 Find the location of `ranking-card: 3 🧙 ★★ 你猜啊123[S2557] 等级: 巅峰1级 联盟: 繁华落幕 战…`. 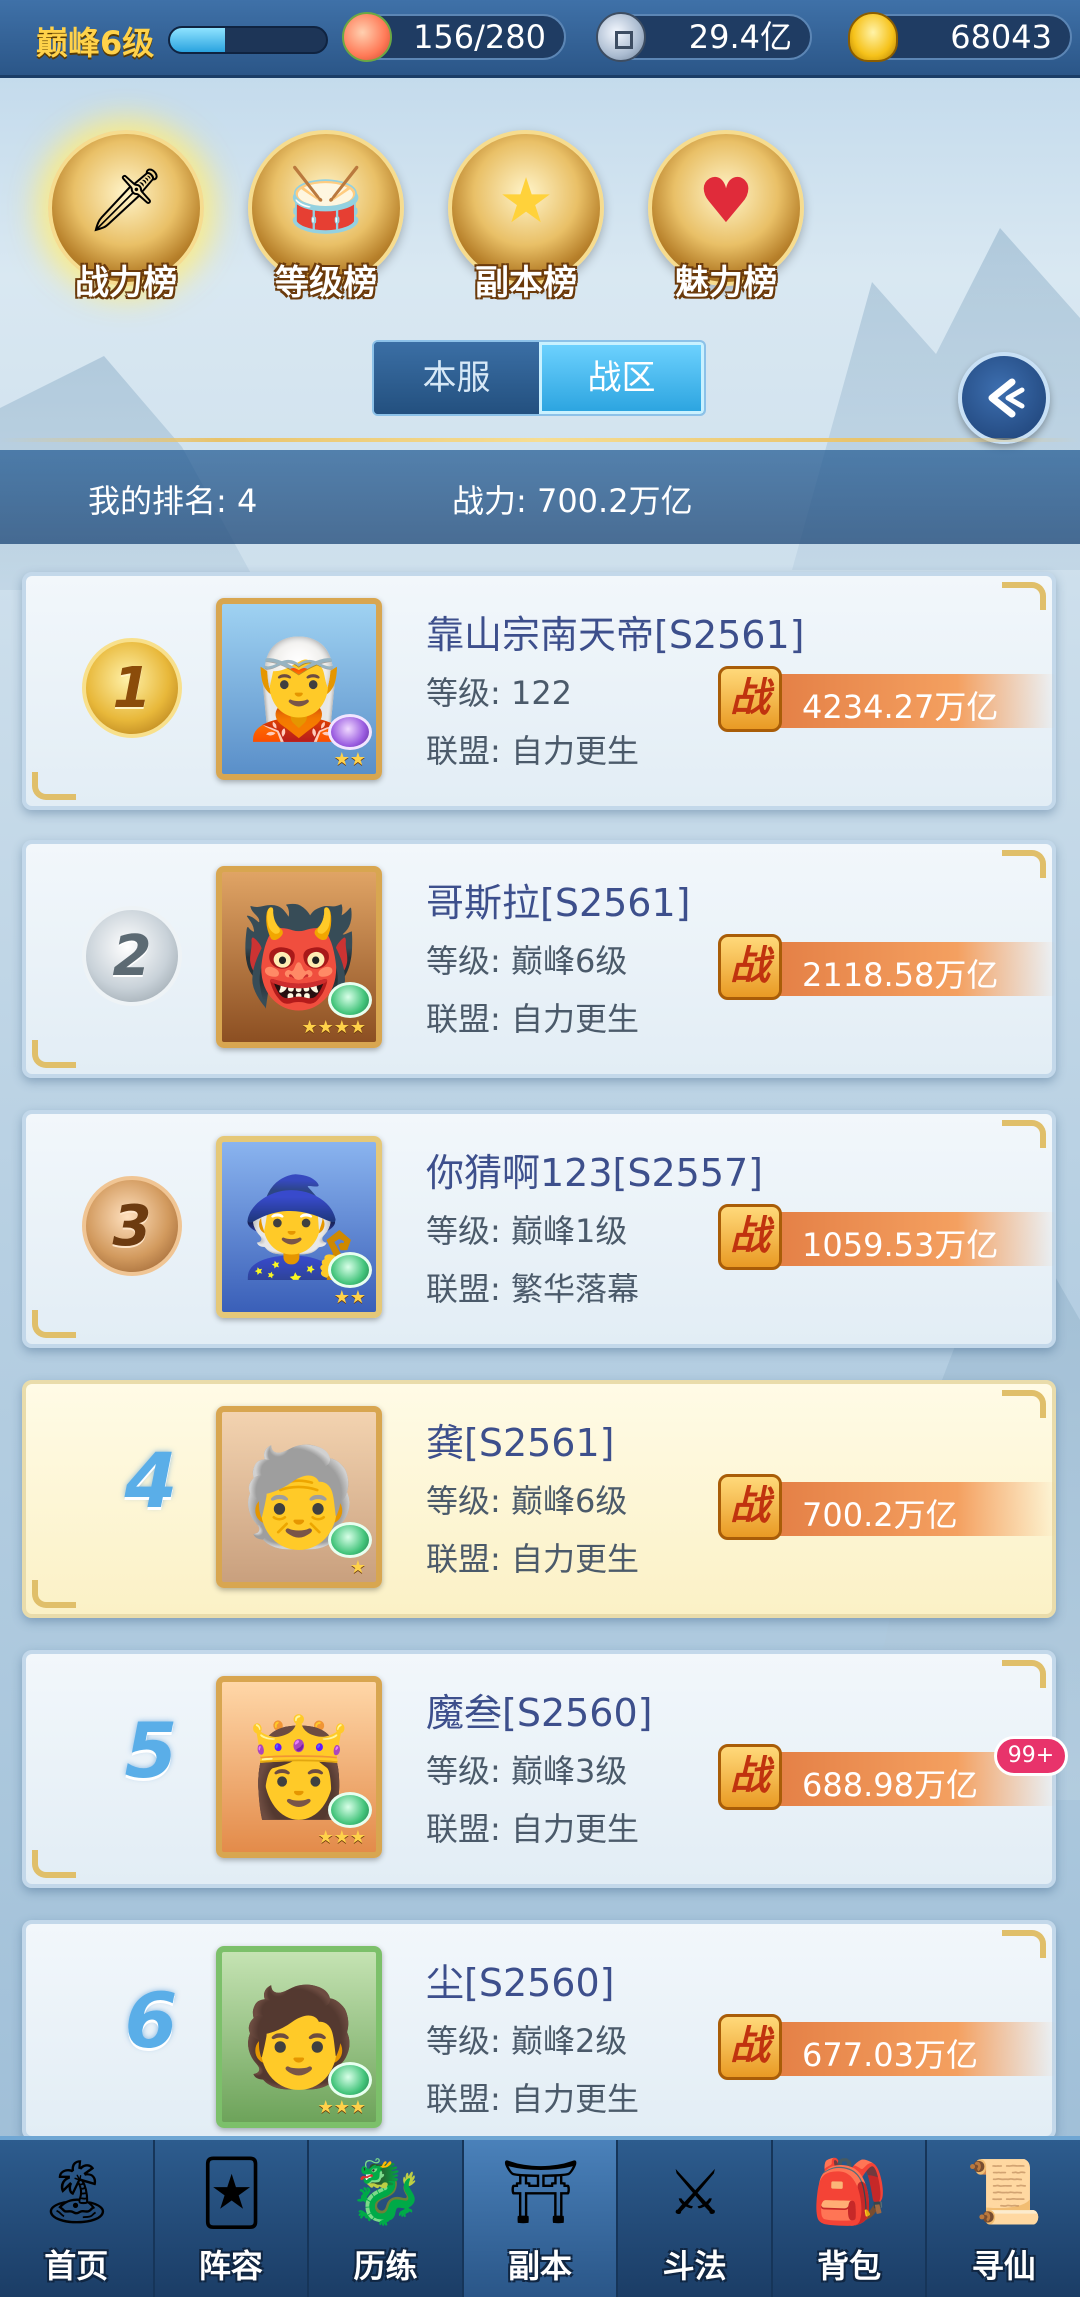

ranking-card: 3 🧙 ★★ 你猜啊123[S2557] 等级: 巅峰1级 联盟: 繁华落幕 战… is located at coordinates (539, 1229).